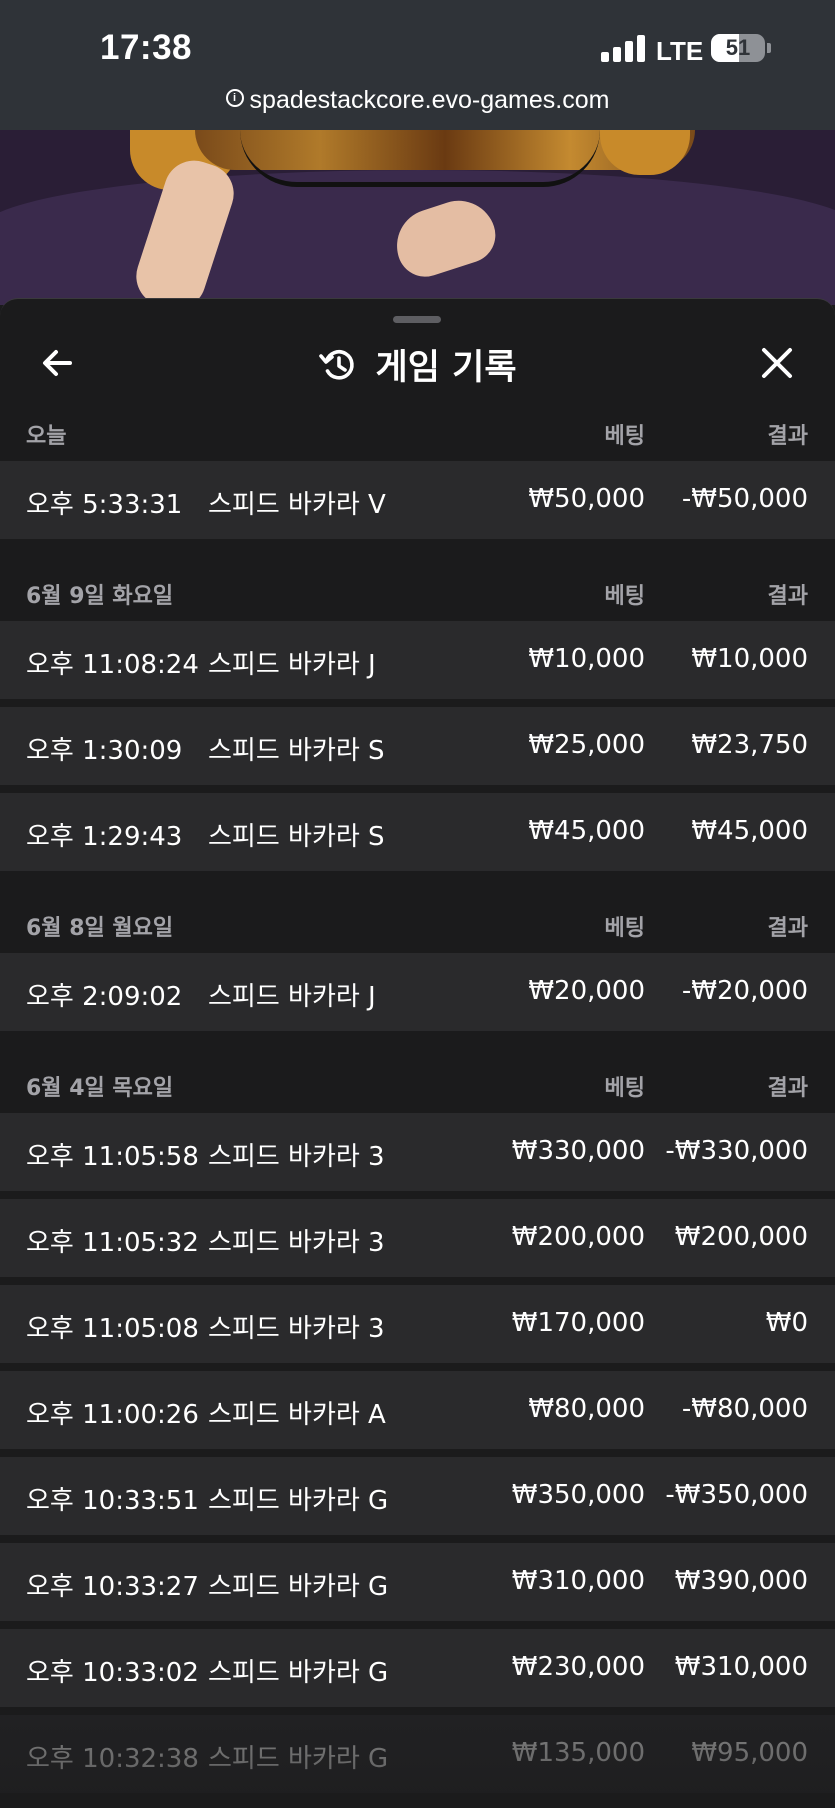  What do you see at coordinates (417, 1083) in the screenshot?
I see `date-group-header: 6월 4일 목요일 베팅 결과` at bounding box center [417, 1083].